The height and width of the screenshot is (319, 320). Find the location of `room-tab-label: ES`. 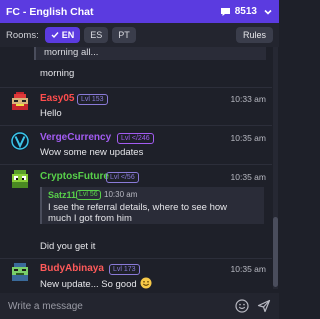

room-tab-label: ES is located at coordinates (96, 35).